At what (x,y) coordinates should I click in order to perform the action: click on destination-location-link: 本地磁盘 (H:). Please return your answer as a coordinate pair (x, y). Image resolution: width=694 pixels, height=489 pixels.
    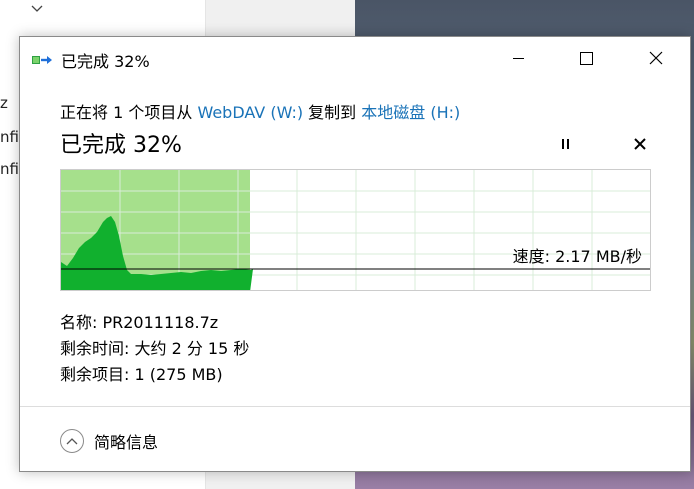
    Looking at the image, I should click on (410, 112).